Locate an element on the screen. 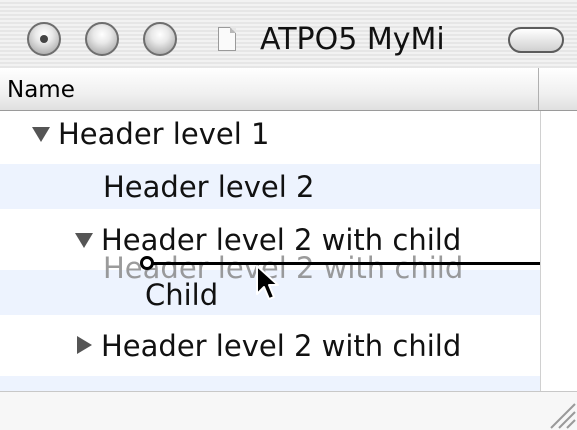 The image size is (577, 430). outline-row: Header level 2 is located at coordinates (270, 186).